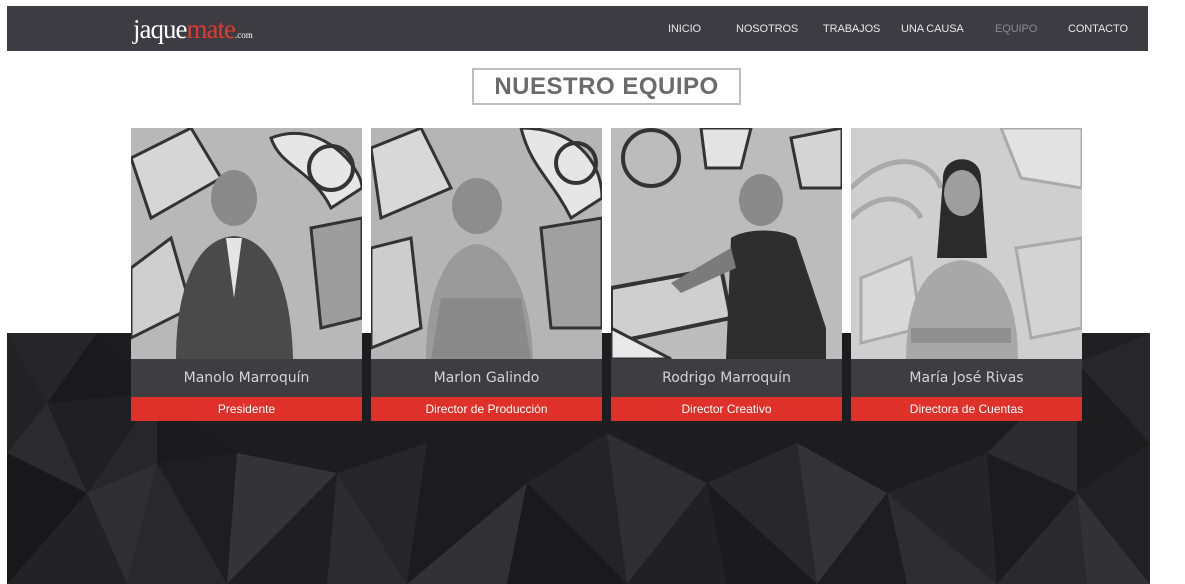 The width and height of the screenshot is (1185, 584). What do you see at coordinates (966, 378) in the screenshot?
I see `member-name: María José Rivas` at bounding box center [966, 378].